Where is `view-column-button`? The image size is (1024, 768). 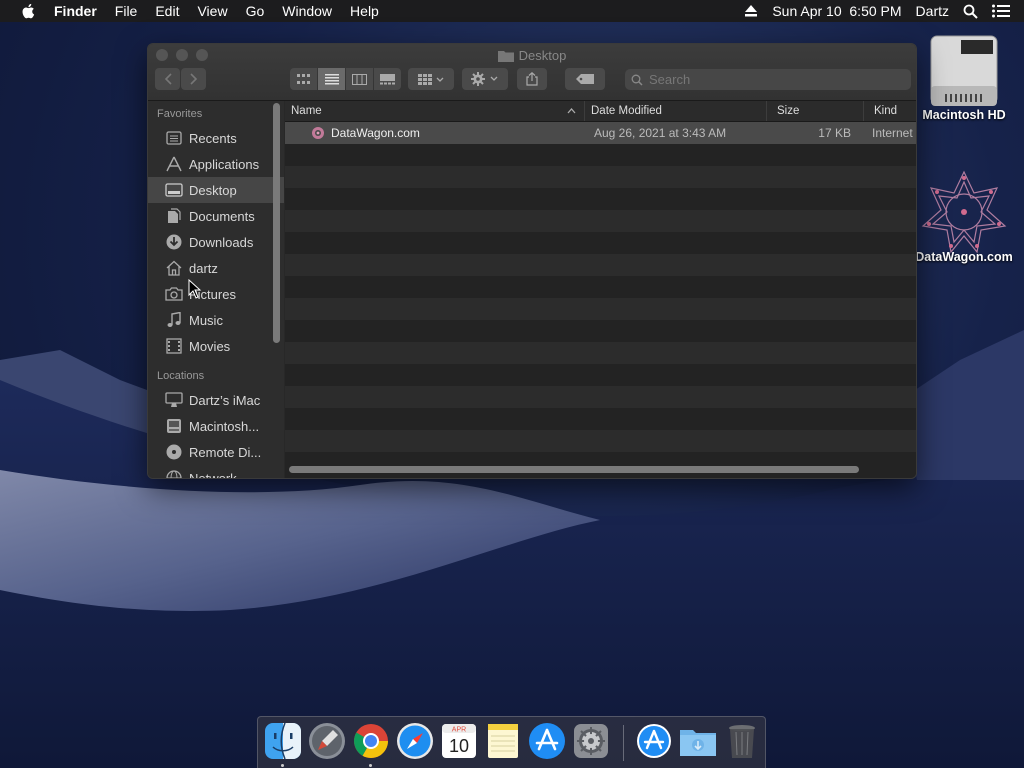
view-column-button is located at coordinates (359, 79).